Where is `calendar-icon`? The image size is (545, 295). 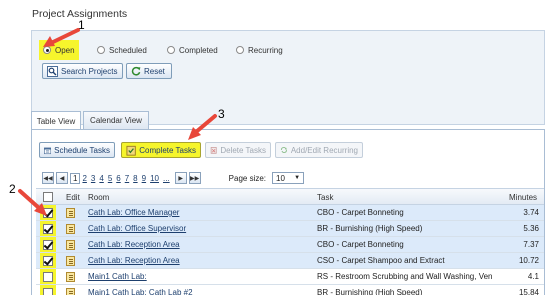 calendar-icon is located at coordinates (48, 150).